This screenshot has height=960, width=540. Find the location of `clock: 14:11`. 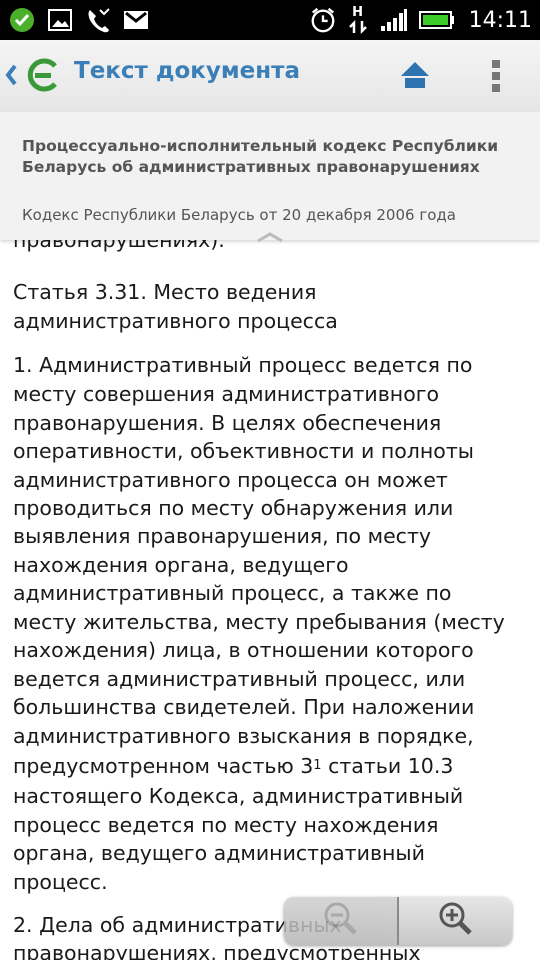

clock: 14:11 is located at coordinates (500, 20).